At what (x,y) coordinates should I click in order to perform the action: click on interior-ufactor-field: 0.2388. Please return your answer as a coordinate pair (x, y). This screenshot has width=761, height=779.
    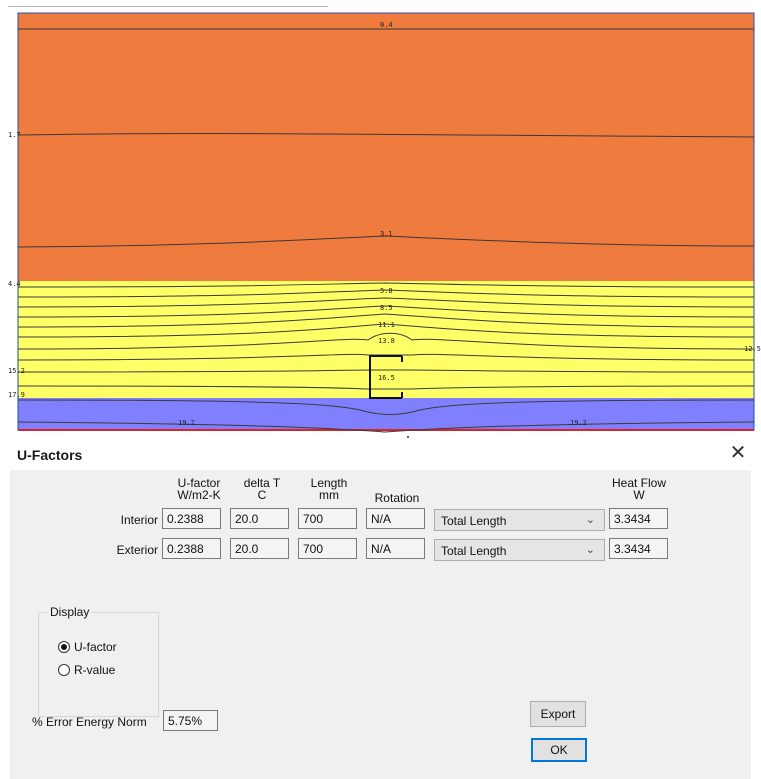
    Looking at the image, I should click on (191, 518).